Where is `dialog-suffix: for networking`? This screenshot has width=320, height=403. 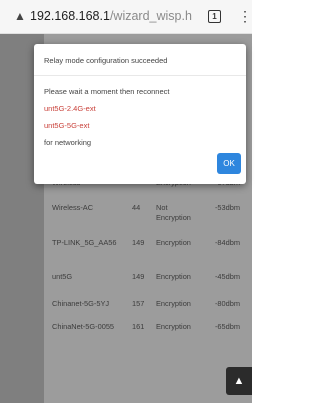 dialog-suffix: for networking is located at coordinates (68, 142).